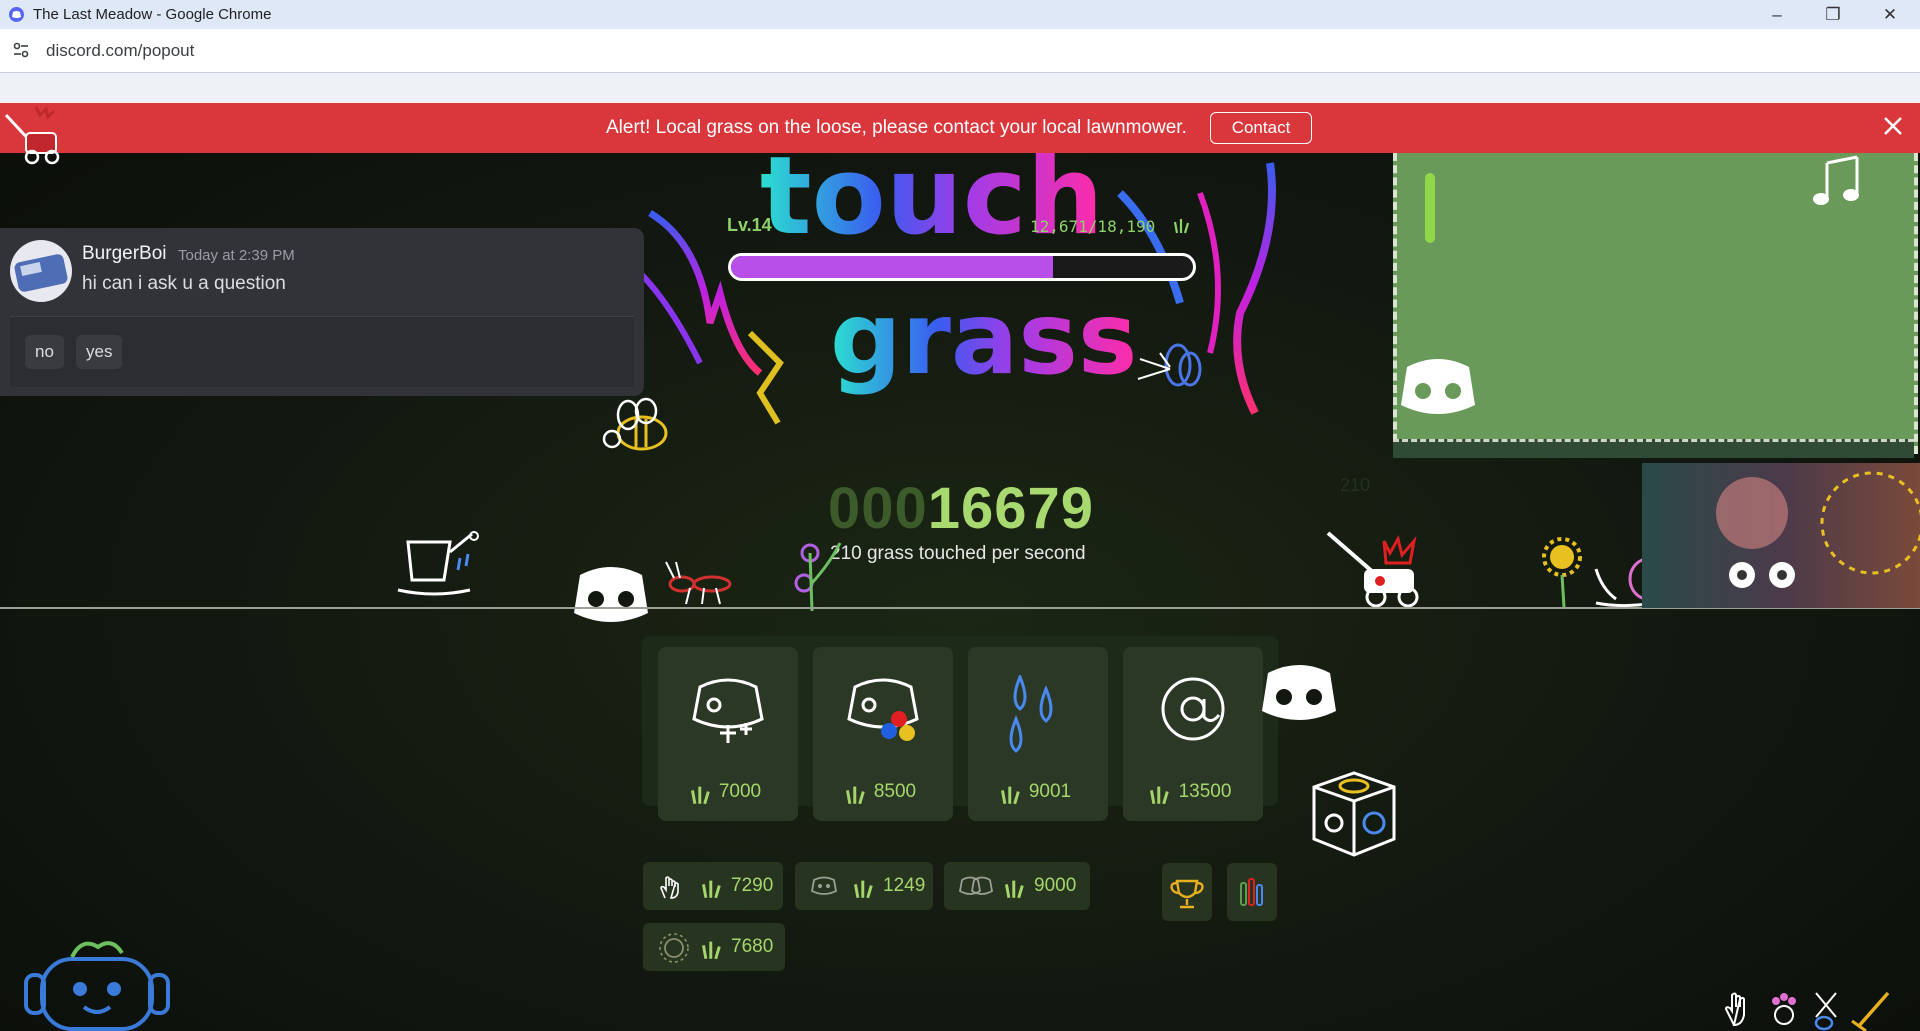  I want to click on side-panel-floor, so click(1653, 448).